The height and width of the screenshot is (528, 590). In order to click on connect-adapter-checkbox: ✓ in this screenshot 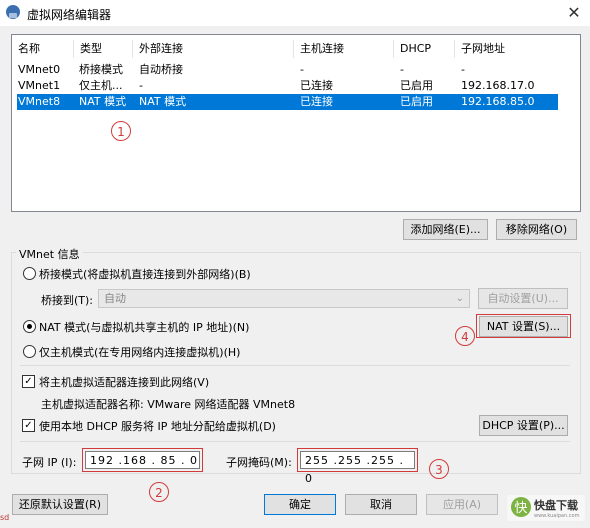, I will do `click(28, 381)`.